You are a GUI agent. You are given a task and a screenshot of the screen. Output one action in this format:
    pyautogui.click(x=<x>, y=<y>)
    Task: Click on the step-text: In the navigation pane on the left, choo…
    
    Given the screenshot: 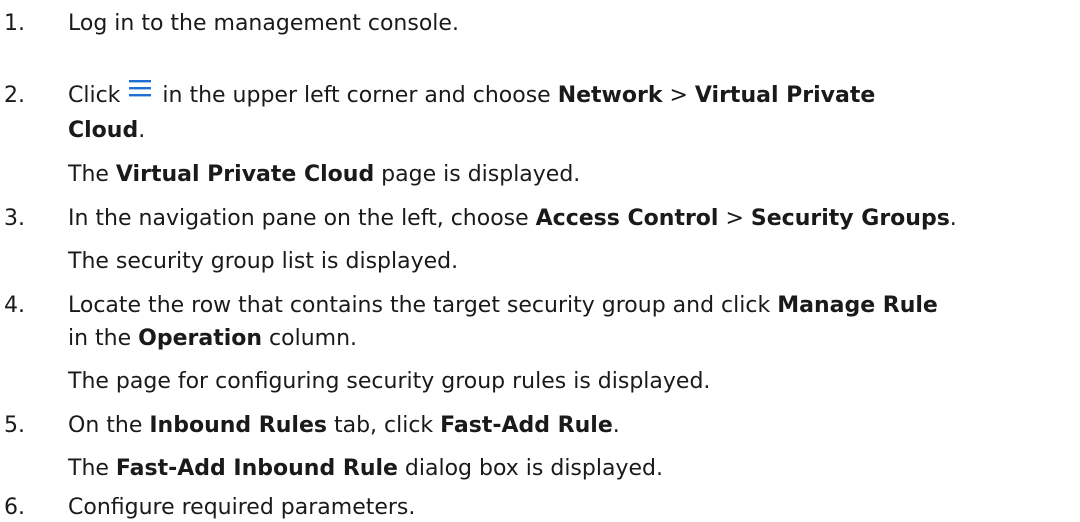 What is the action you would take?
    pyautogui.click(x=512, y=218)
    